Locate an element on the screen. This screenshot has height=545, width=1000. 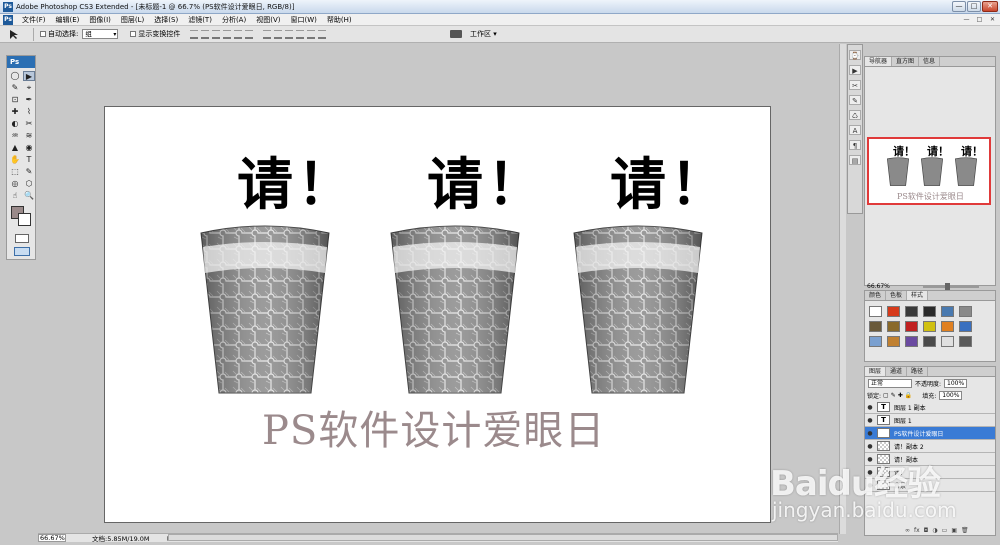
menu-layer: 图层(L) is located at coordinates (132, 20).